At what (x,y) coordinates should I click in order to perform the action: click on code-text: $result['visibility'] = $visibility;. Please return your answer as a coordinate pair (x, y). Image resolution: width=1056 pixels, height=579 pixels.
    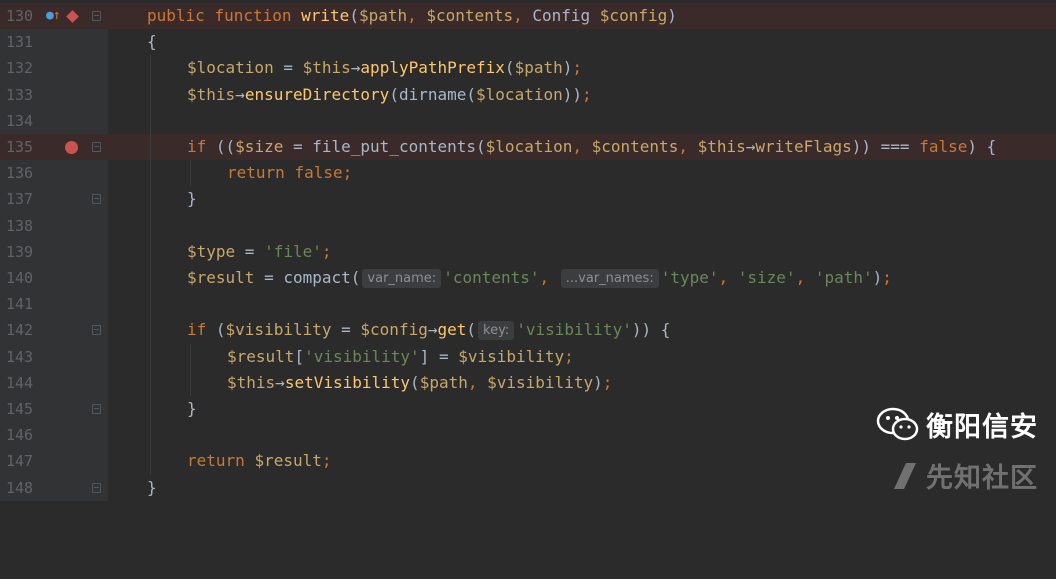
    Looking at the image, I should click on (400, 356).